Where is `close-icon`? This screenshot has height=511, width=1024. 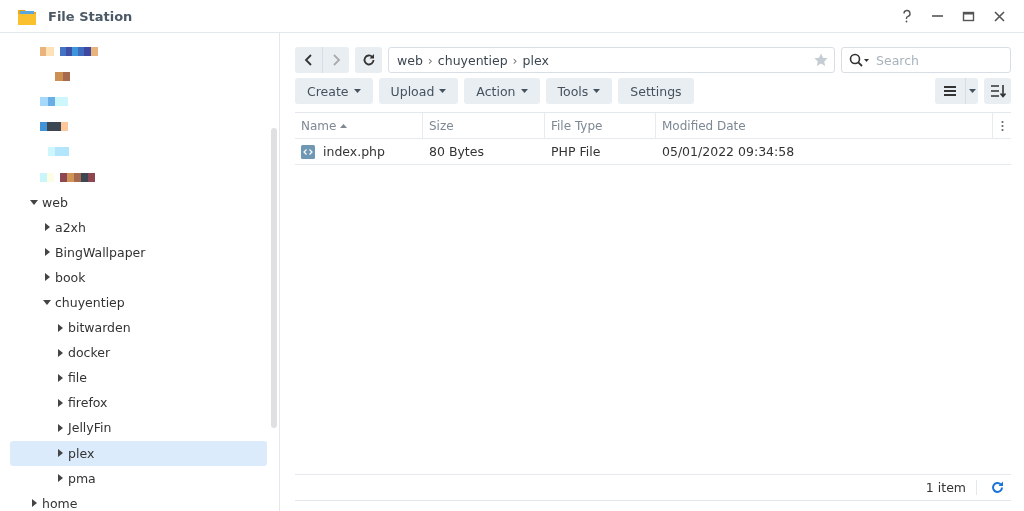
close-icon is located at coordinates (999, 16).